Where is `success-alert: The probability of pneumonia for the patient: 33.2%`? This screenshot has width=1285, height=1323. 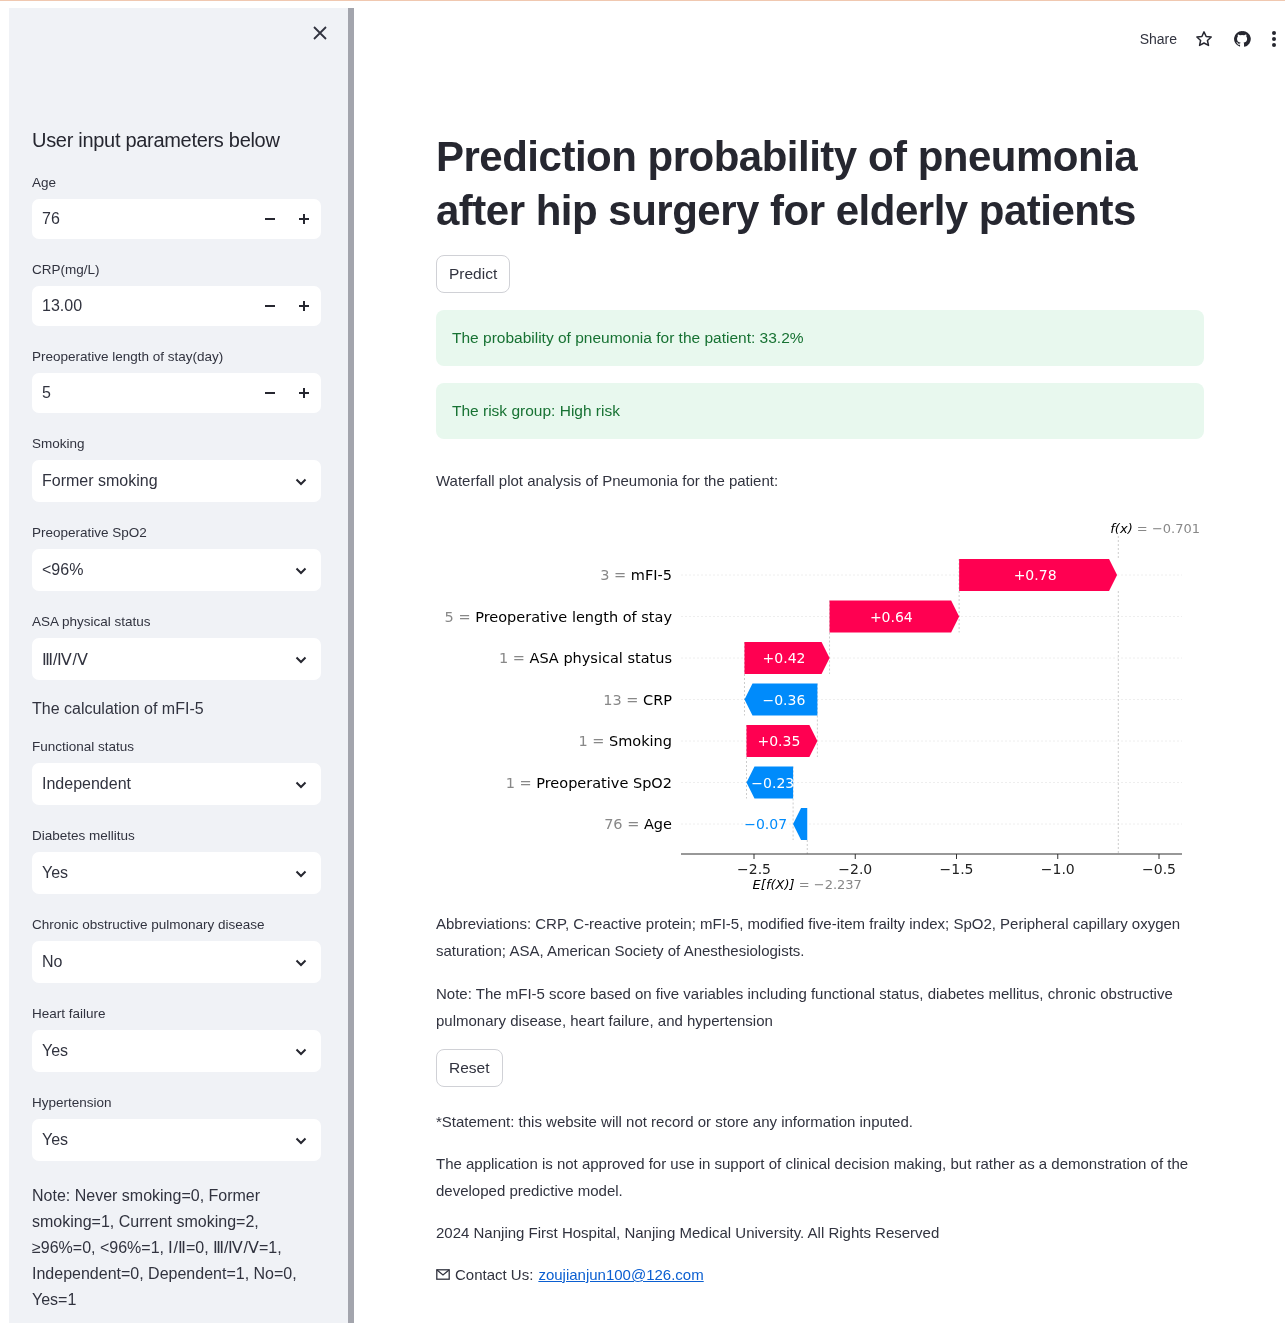
success-alert: The probability of pneumonia for the patient: 33.2% is located at coordinates (820, 338).